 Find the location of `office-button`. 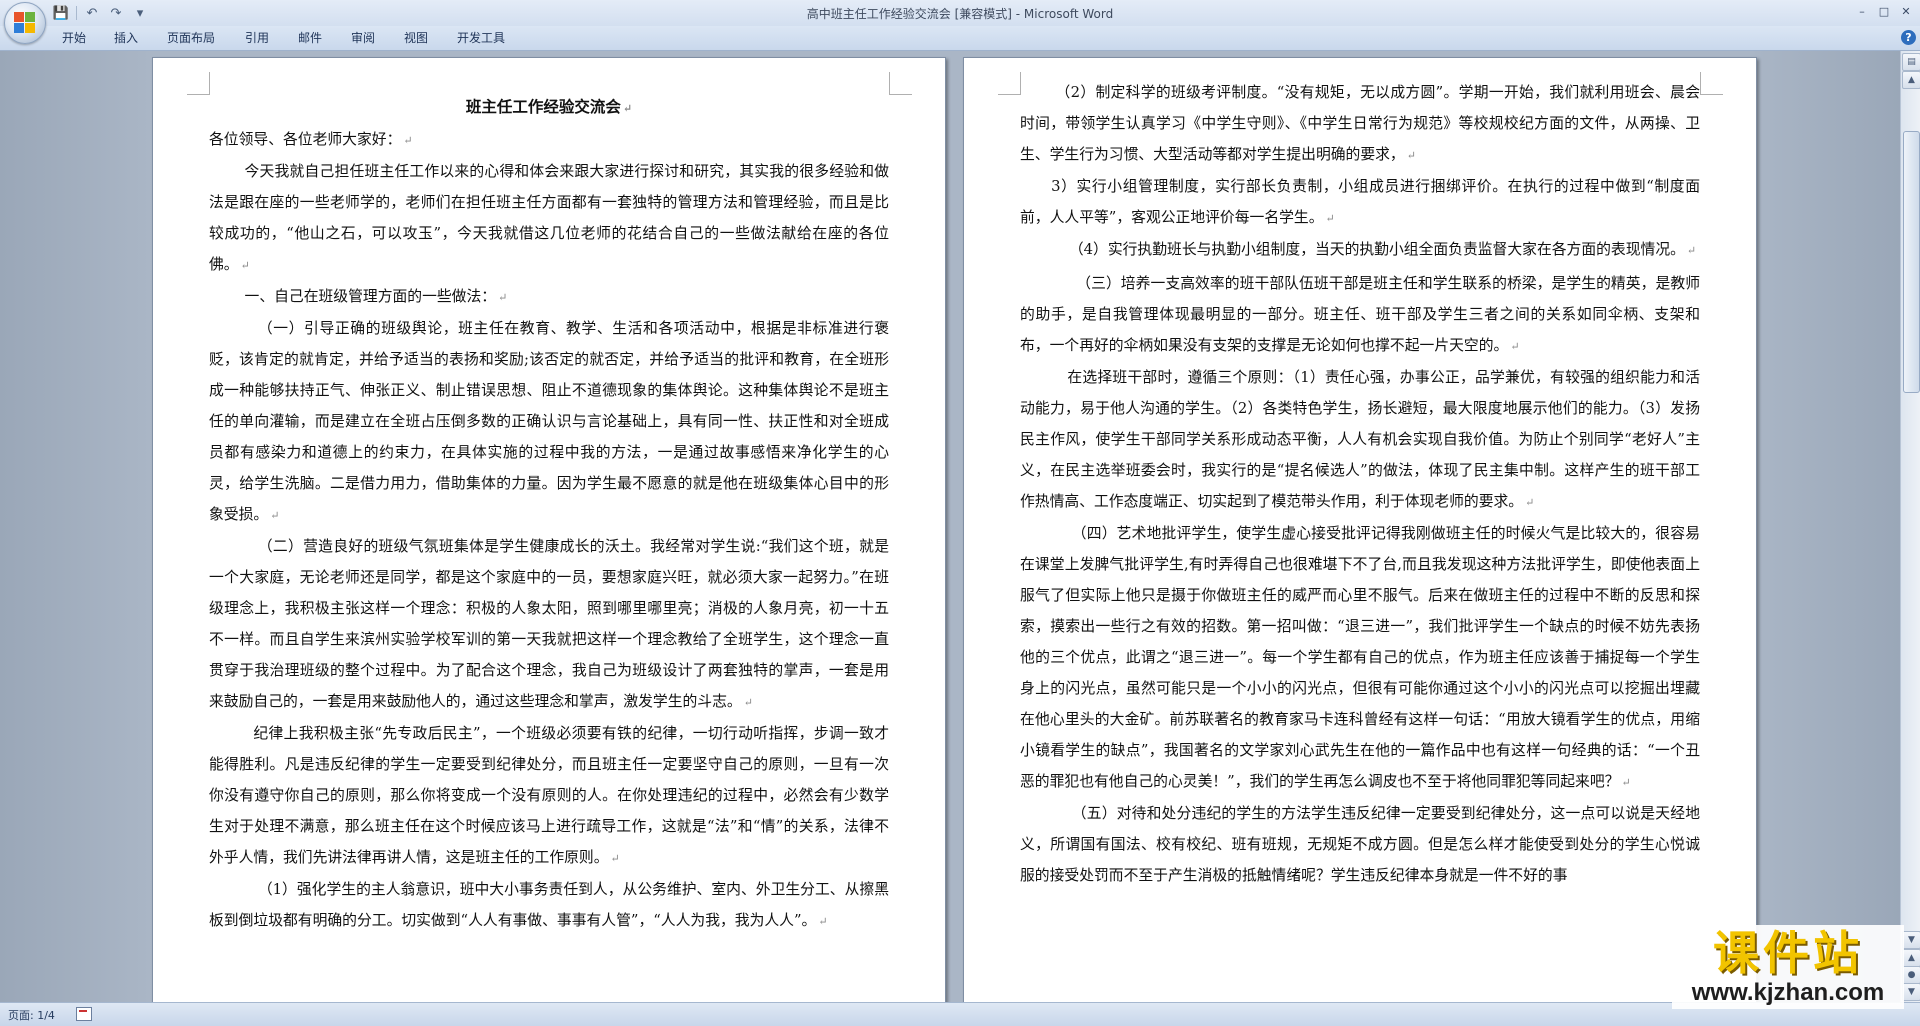

office-button is located at coordinates (25, 23).